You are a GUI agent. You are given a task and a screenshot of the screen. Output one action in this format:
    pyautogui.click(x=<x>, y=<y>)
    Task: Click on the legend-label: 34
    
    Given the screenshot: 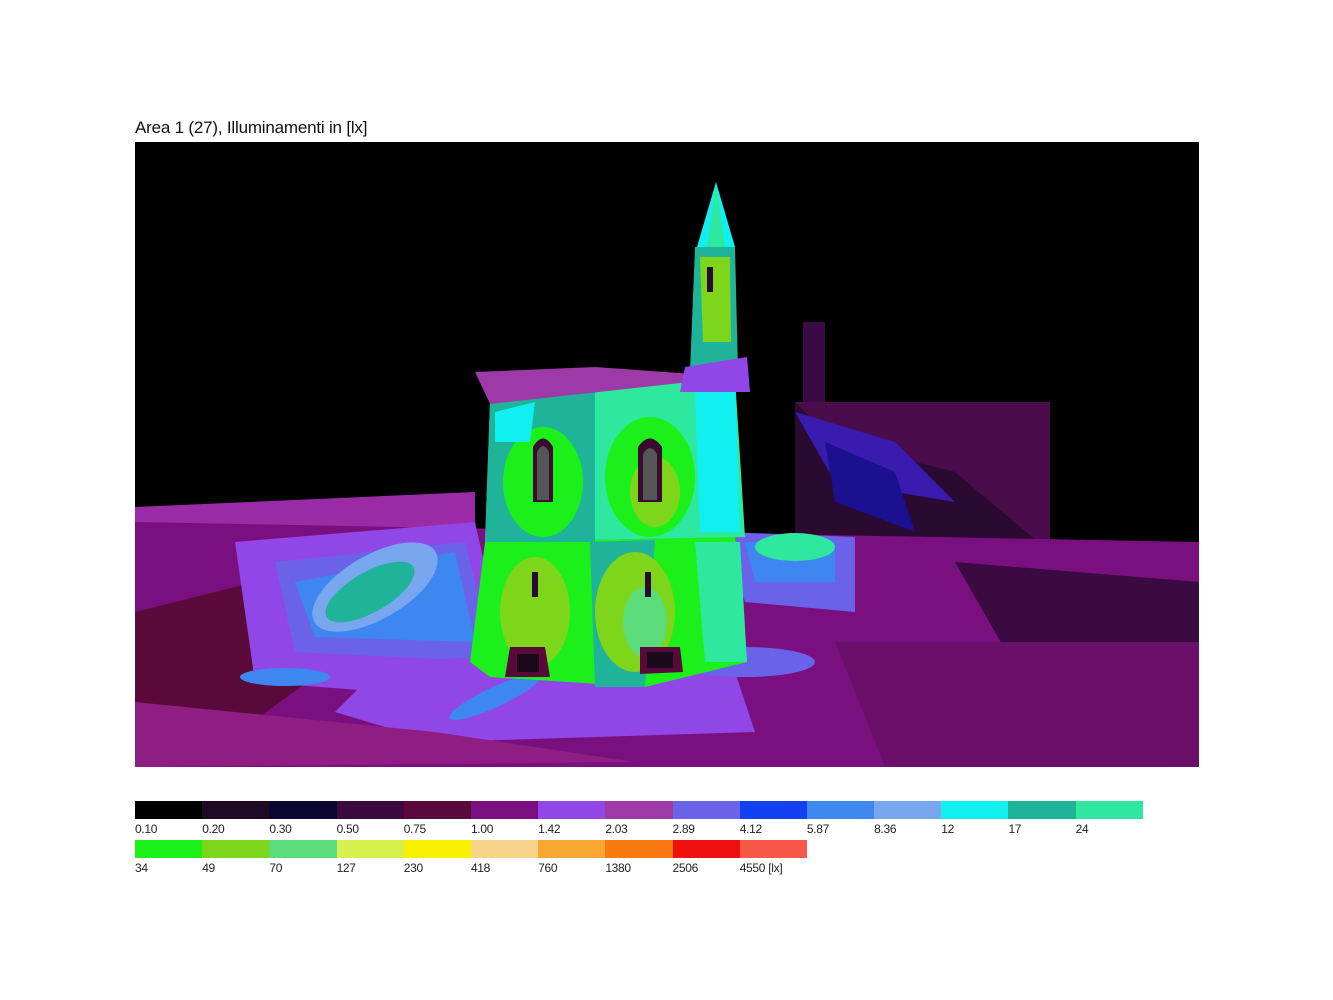 What is the action you would take?
    pyautogui.click(x=141, y=868)
    